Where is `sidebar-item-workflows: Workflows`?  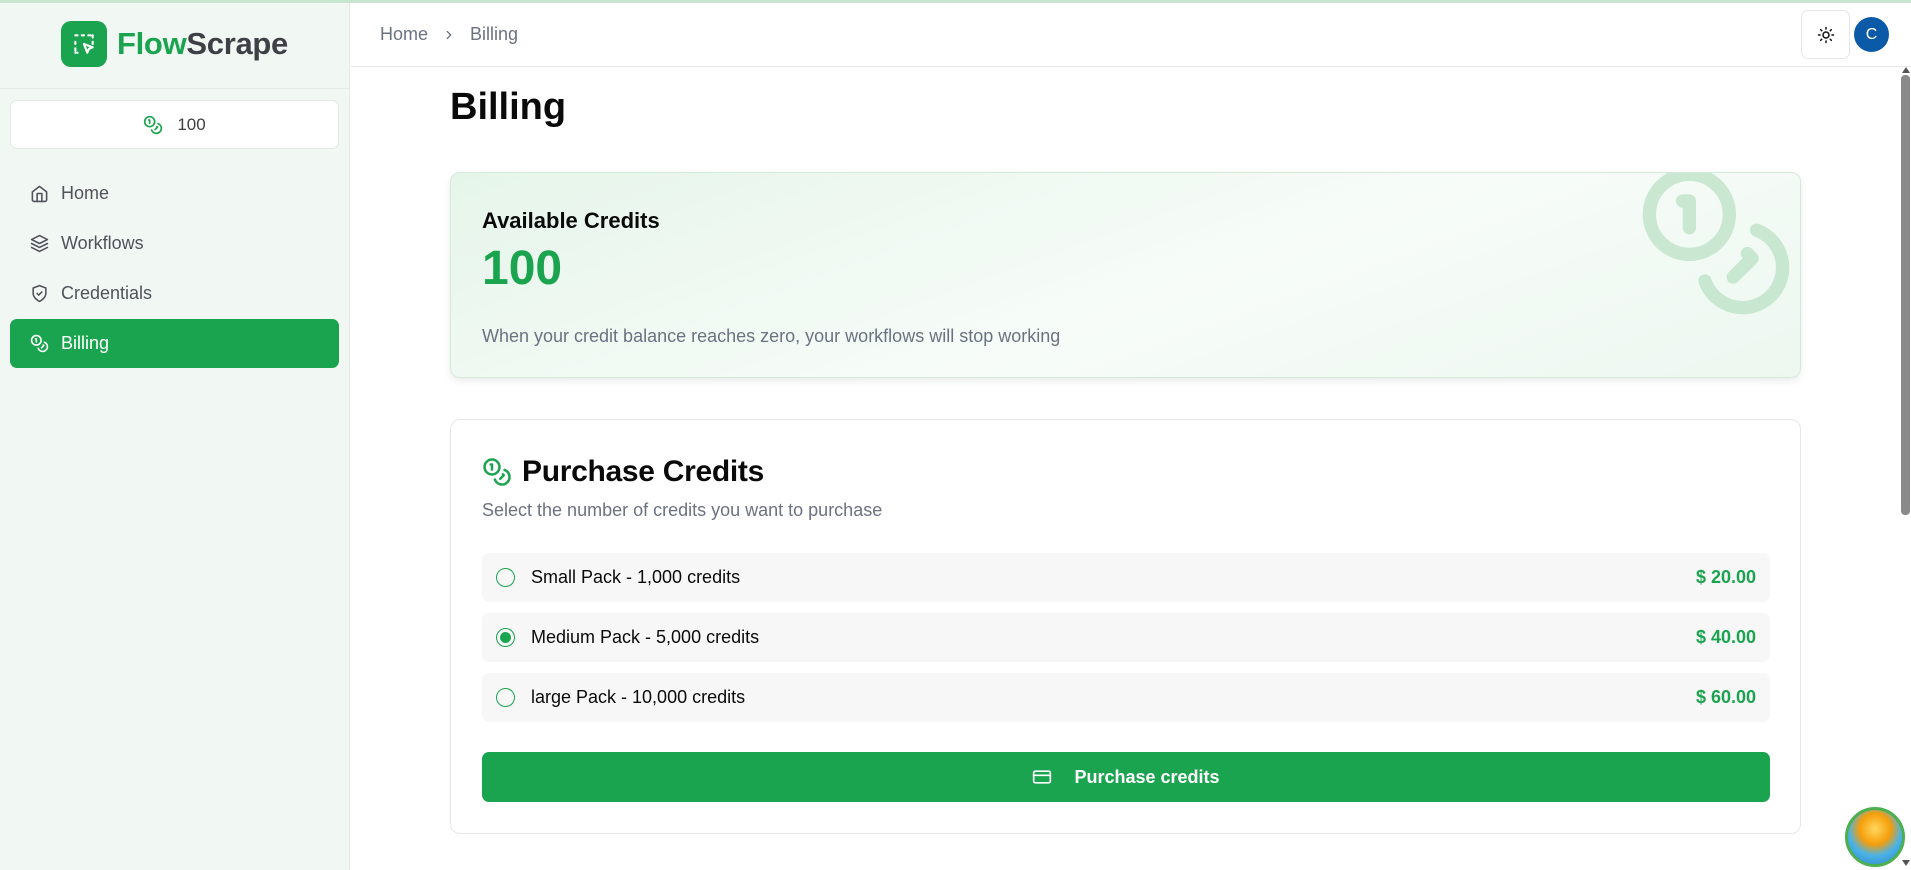 sidebar-item-workflows: Workflows is located at coordinates (174, 243).